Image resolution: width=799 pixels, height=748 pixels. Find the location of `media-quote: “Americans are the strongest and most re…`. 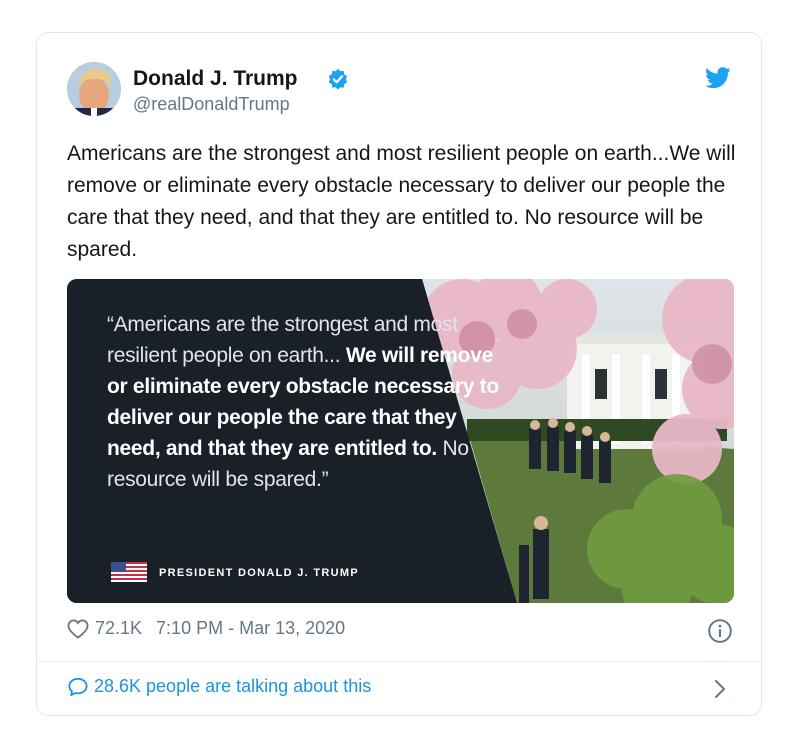

media-quote: “Americans are the strongest and most re… is located at coordinates (307, 402).